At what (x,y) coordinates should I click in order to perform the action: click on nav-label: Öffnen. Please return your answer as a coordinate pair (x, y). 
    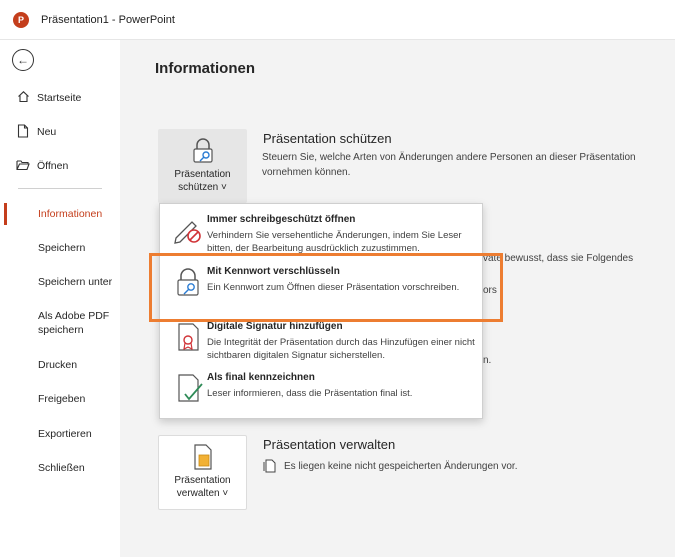
    Looking at the image, I should click on (53, 166).